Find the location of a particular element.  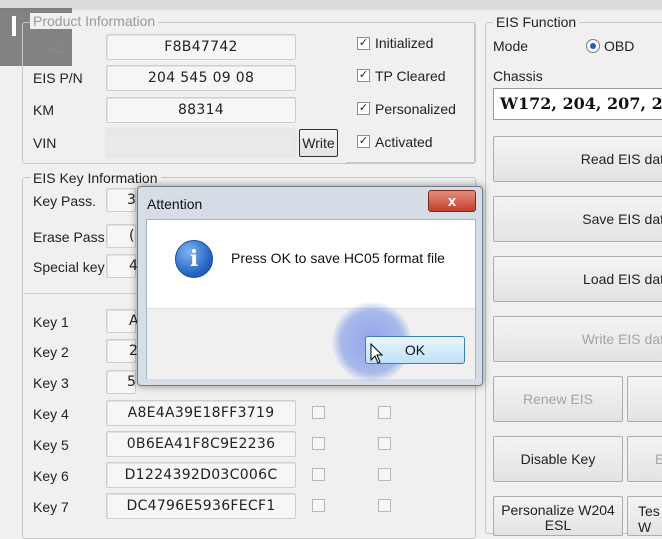

key-5-checkbox-a is located at coordinates (318, 443).